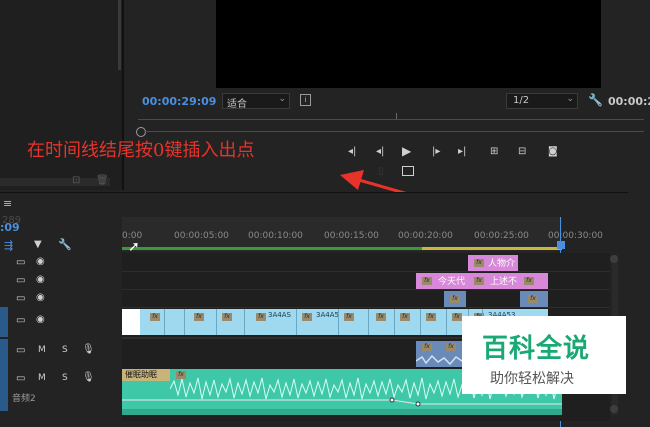  I want to click on resolution-label: 1/2, so click(521, 100).